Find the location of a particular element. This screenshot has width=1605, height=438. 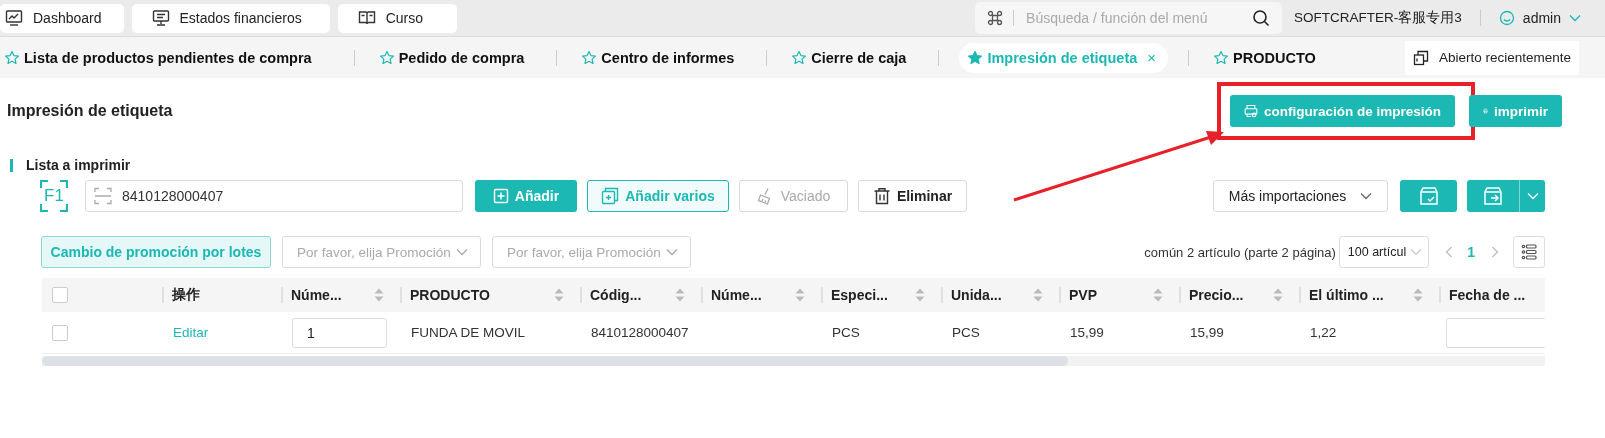

chevron-right-icon is located at coordinates (1495, 252).